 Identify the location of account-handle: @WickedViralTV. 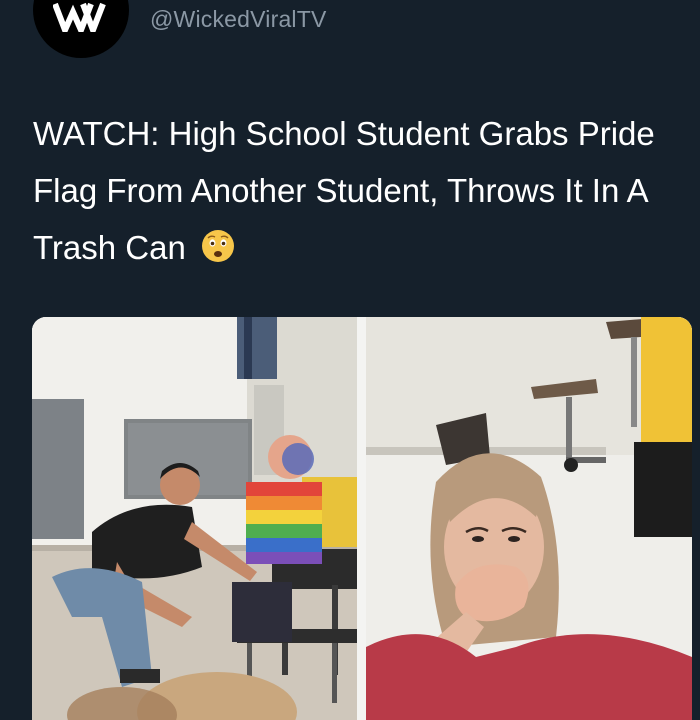
(238, 19).